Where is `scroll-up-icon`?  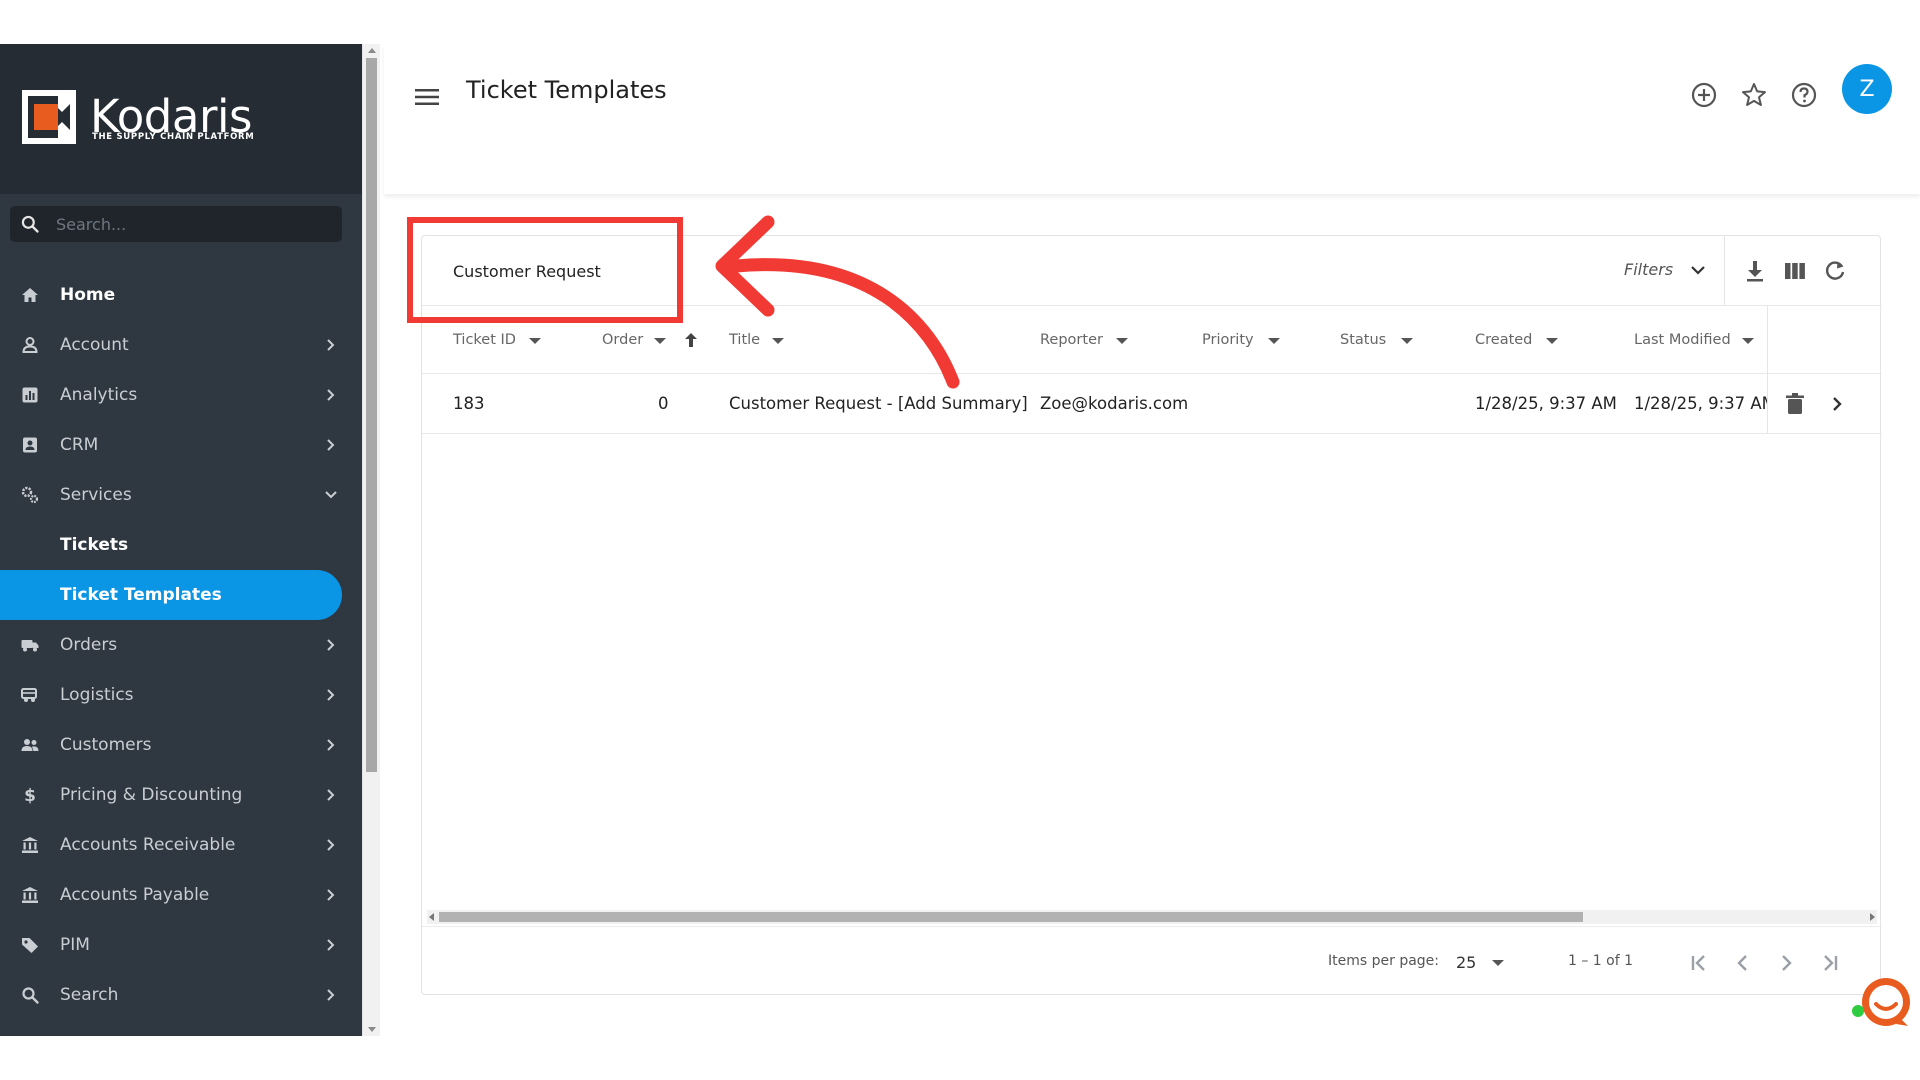 scroll-up-icon is located at coordinates (372, 50).